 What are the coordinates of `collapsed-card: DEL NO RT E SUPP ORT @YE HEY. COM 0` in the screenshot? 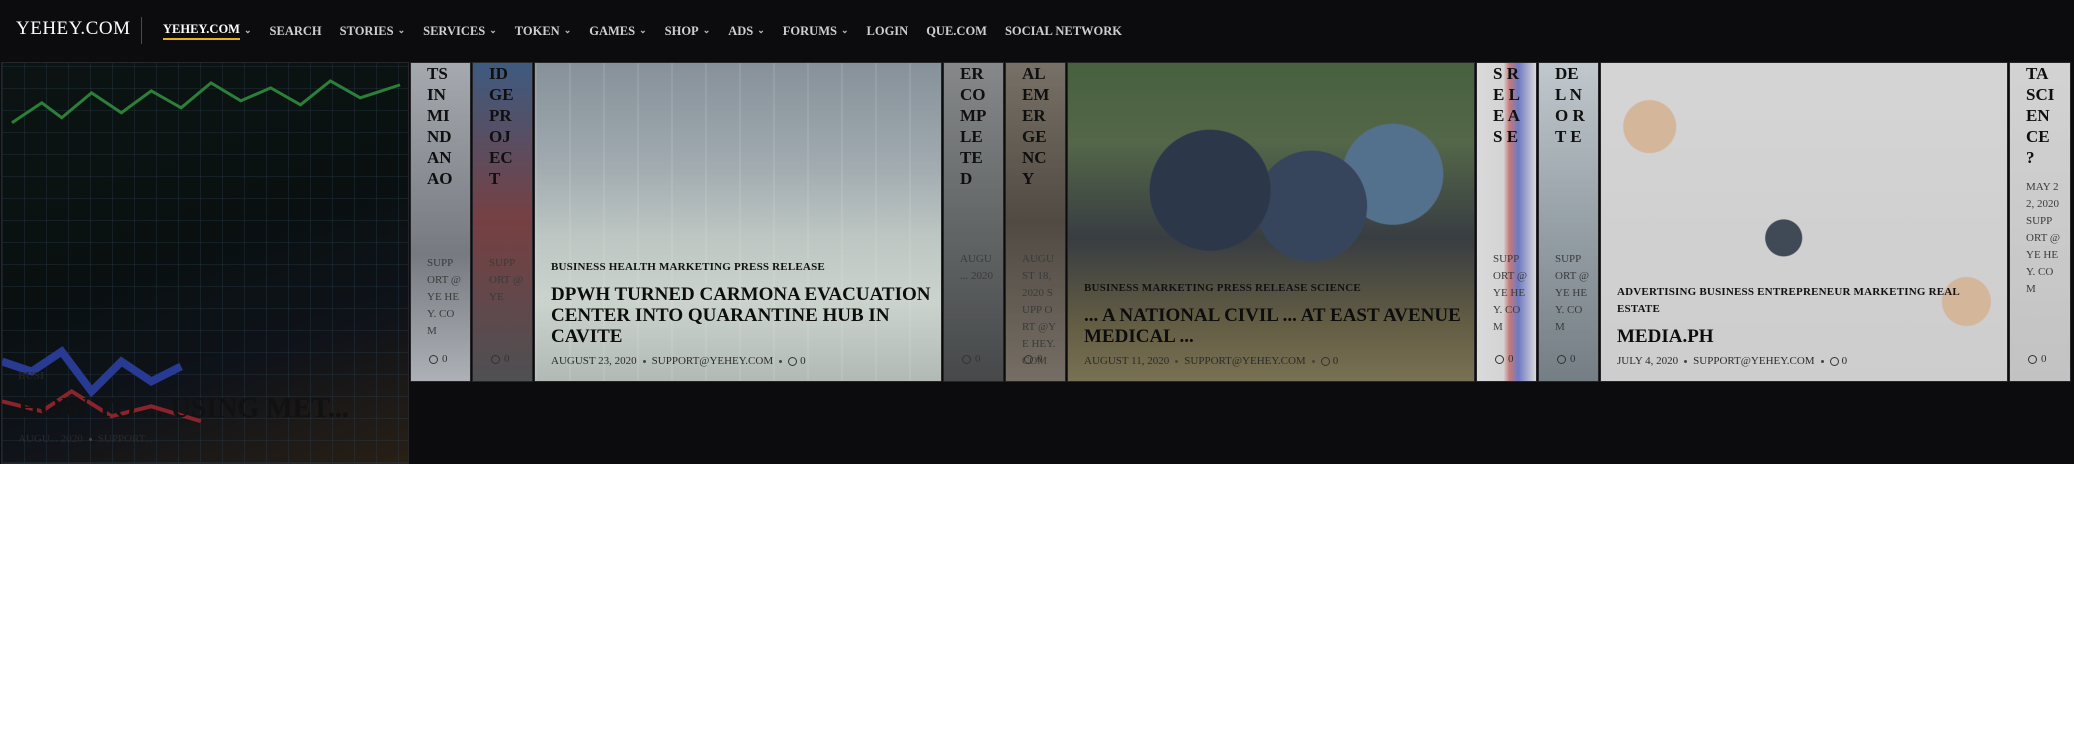 It's located at (1568, 222).